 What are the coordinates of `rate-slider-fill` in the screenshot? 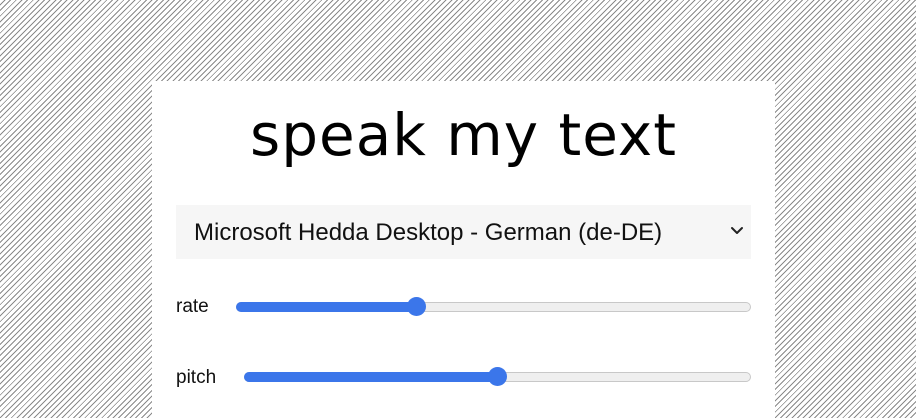 It's located at (326, 307).